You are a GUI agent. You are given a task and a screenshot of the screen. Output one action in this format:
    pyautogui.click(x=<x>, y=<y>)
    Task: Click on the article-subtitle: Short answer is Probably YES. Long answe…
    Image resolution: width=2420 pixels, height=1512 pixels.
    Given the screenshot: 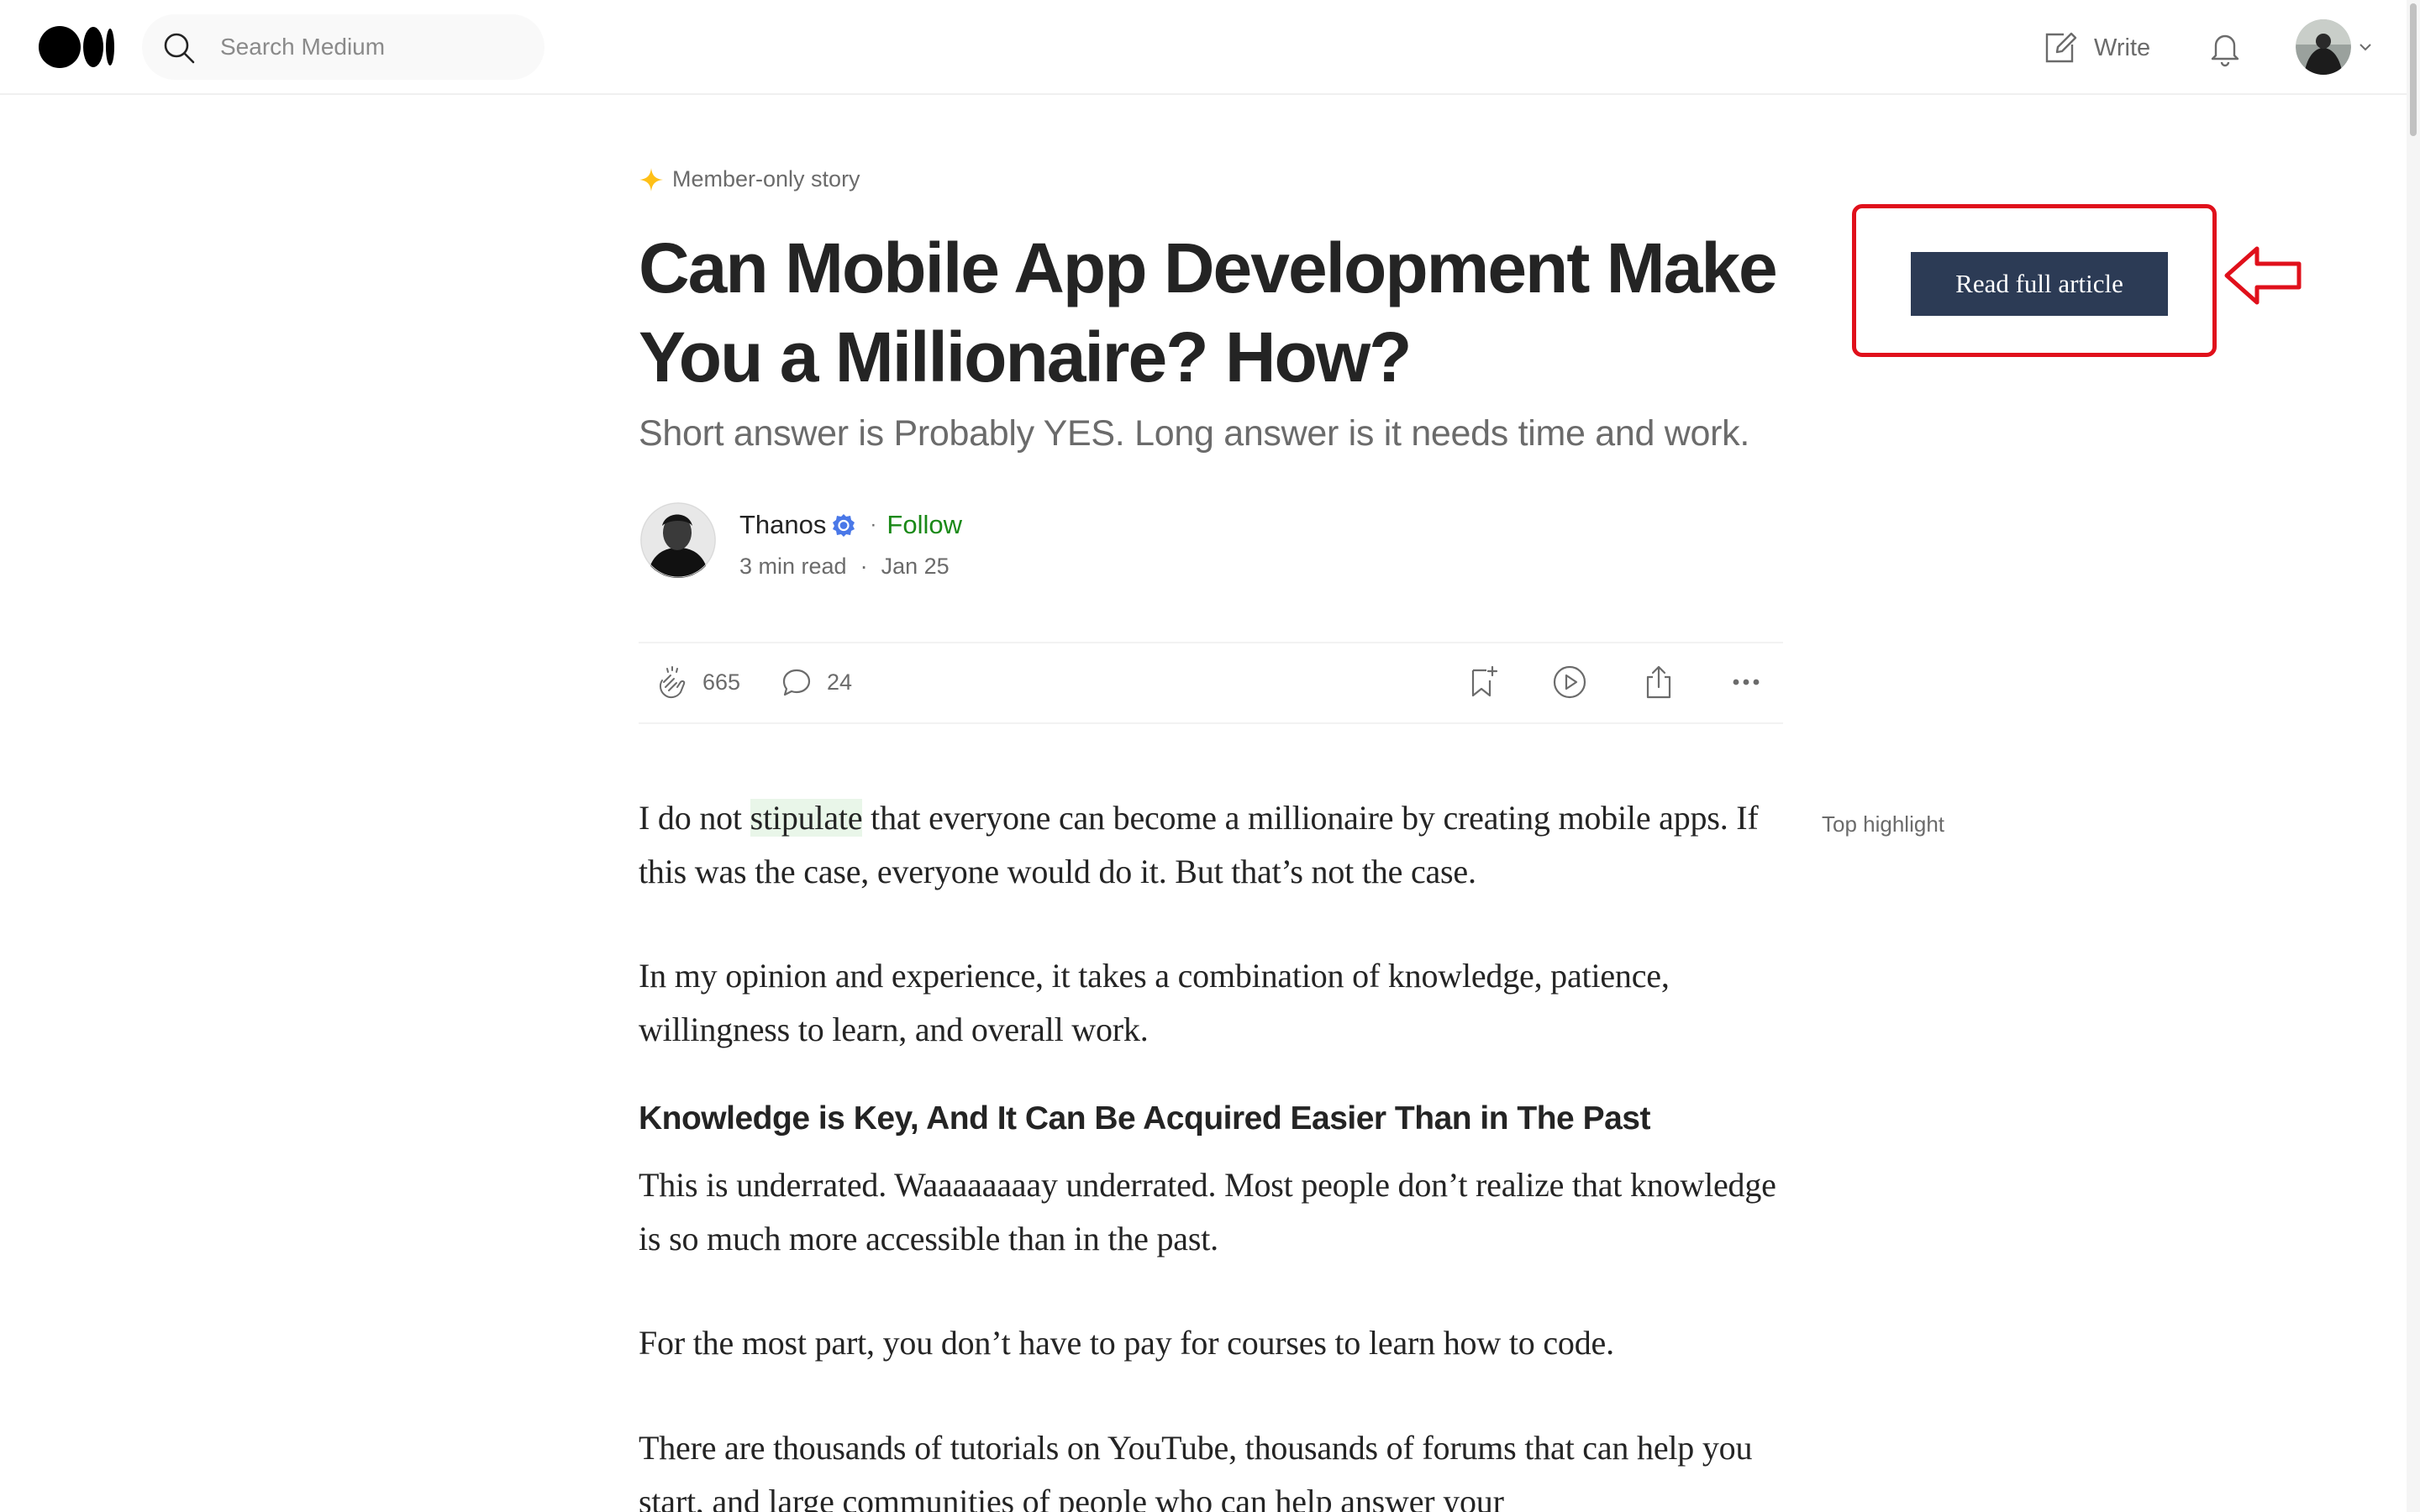 What is the action you would take?
    pyautogui.click(x=1195, y=433)
    